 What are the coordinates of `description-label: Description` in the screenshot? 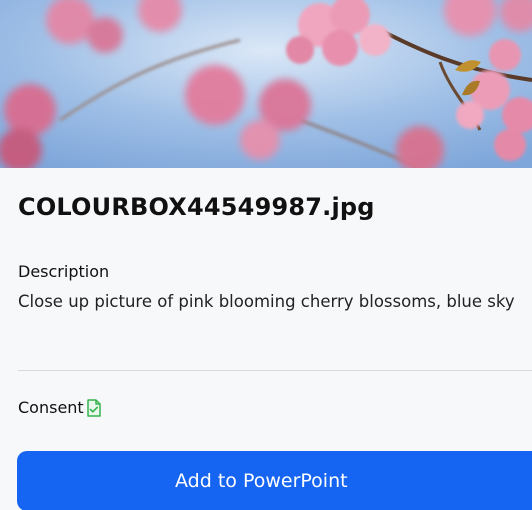 It's located at (64, 271).